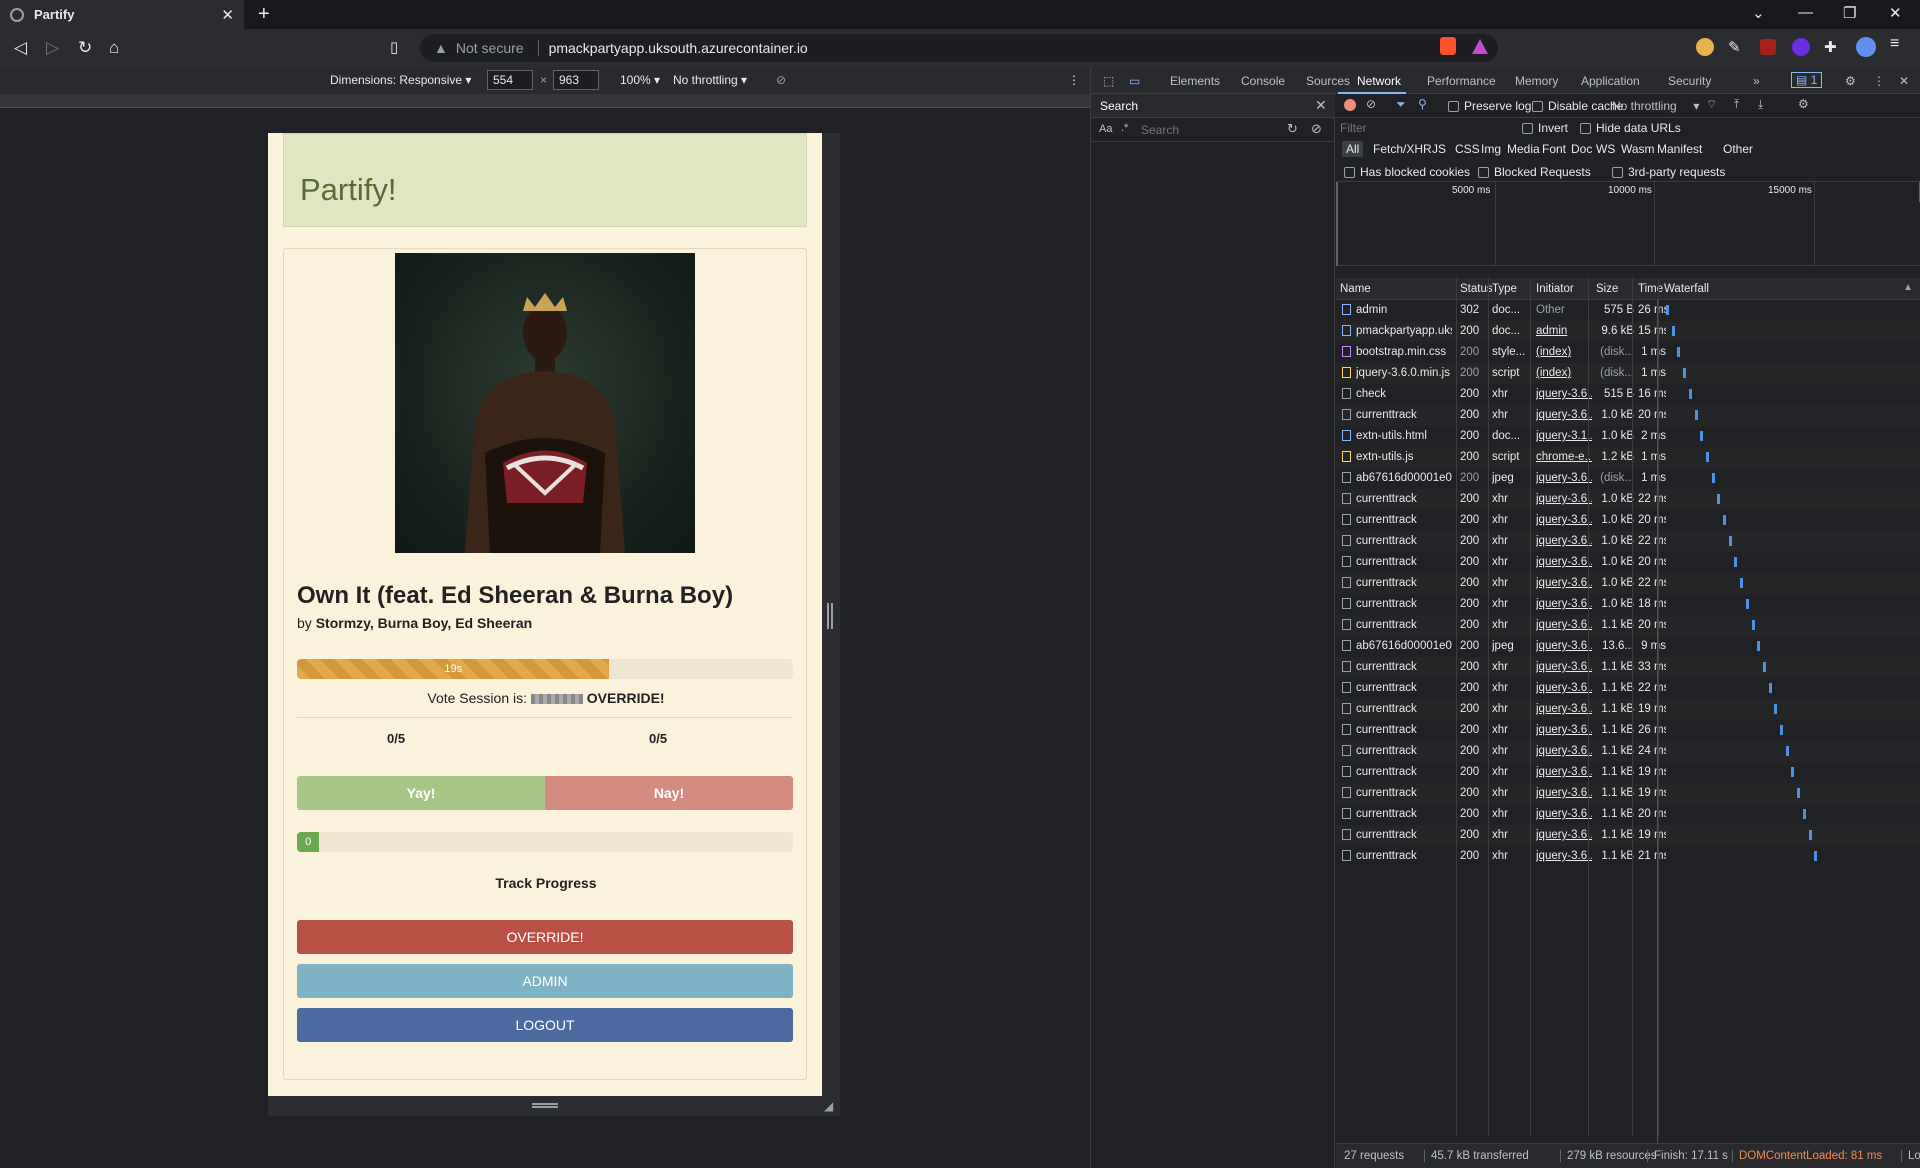 The width and height of the screenshot is (1920, 1168). Describe the element at coordinates (264, 14) in the screenshot. I see `new-tab-icon: +` at that location.